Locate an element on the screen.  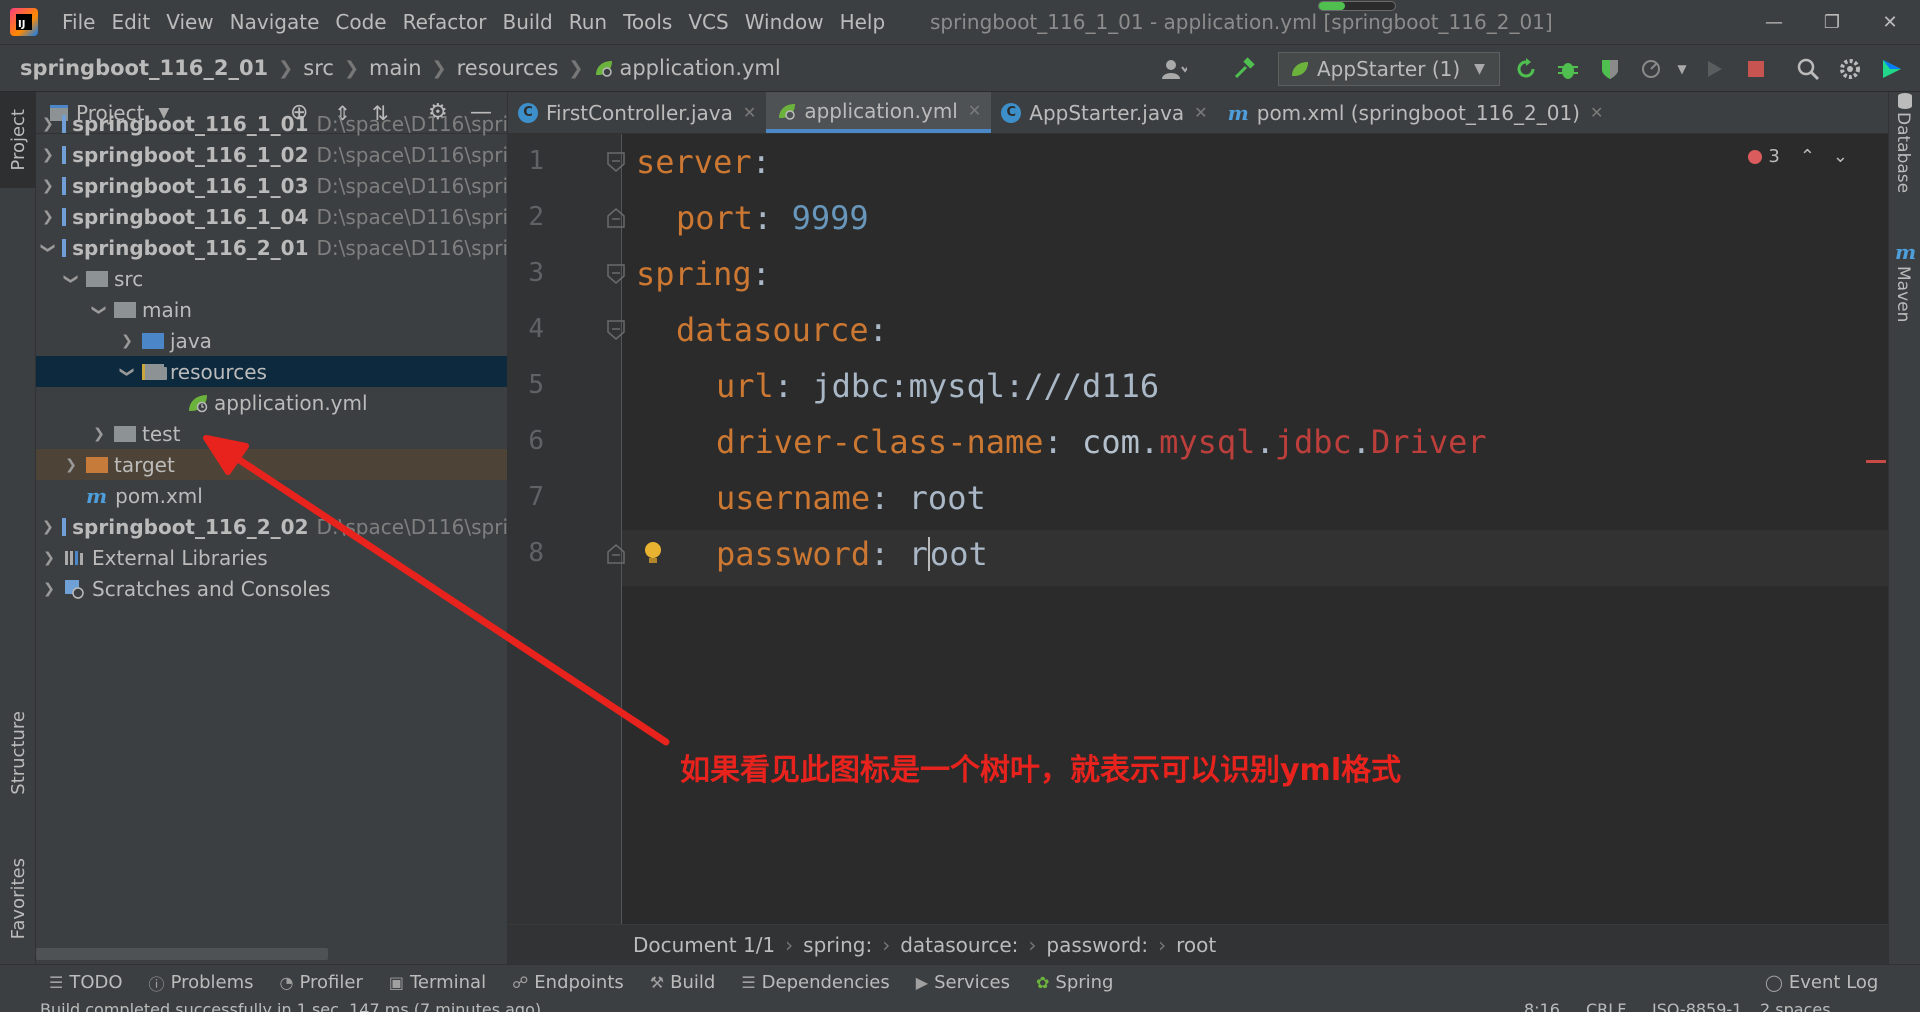
settings-gear-icon is located at coordinates (1850, 69).